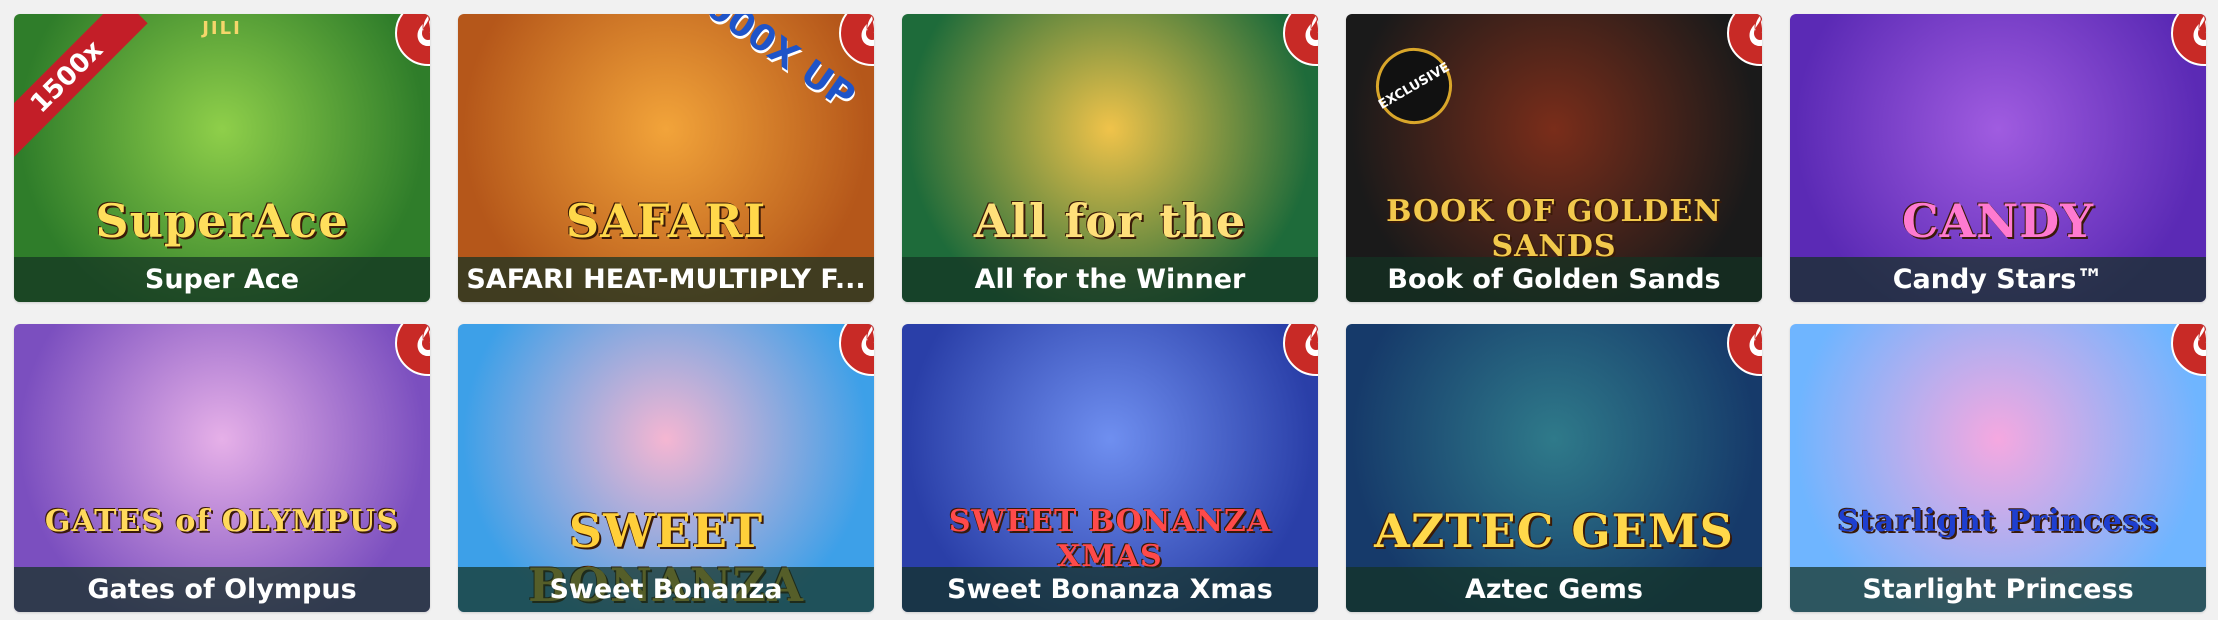  I want to click on artwork-title: AZTEC GEMS, so click(1554, 531).